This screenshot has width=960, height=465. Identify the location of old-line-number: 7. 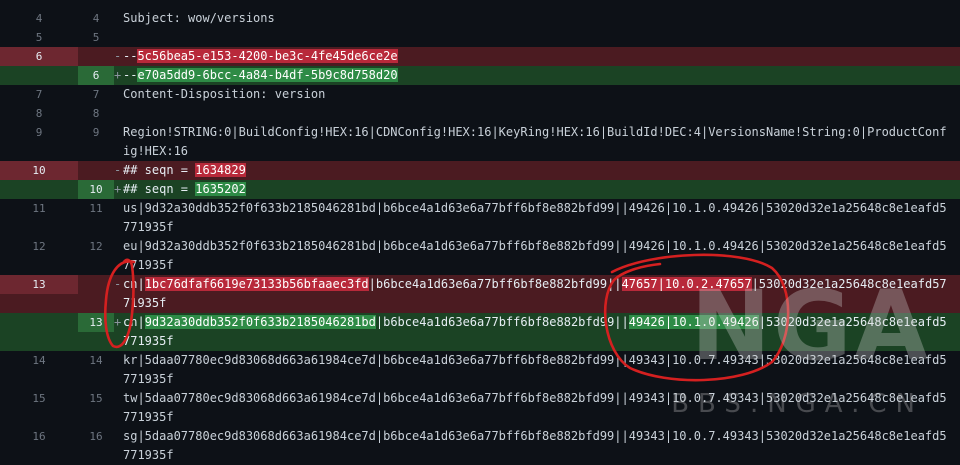
(39, 94).